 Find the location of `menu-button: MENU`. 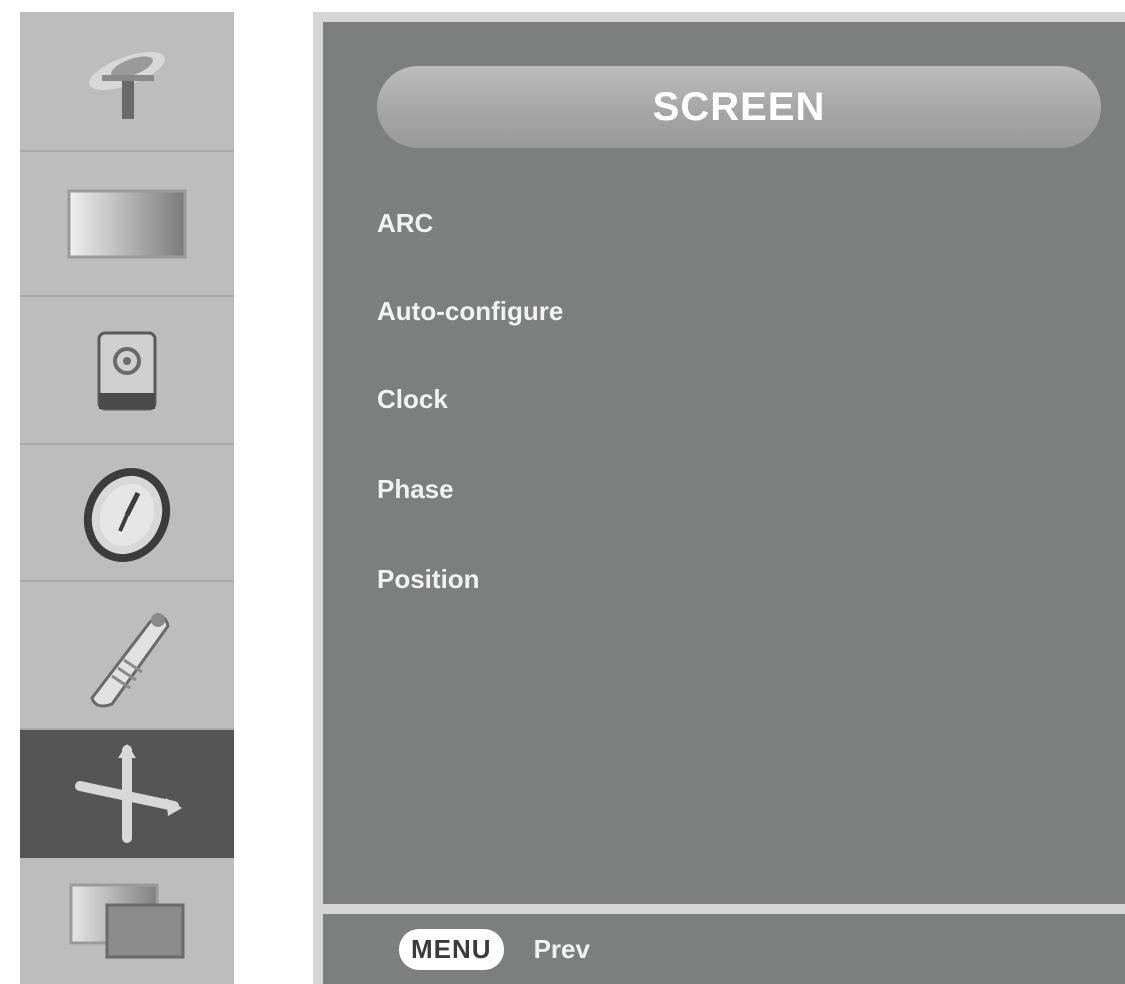

menu-button: MENU is located at coordinates (451, 949).